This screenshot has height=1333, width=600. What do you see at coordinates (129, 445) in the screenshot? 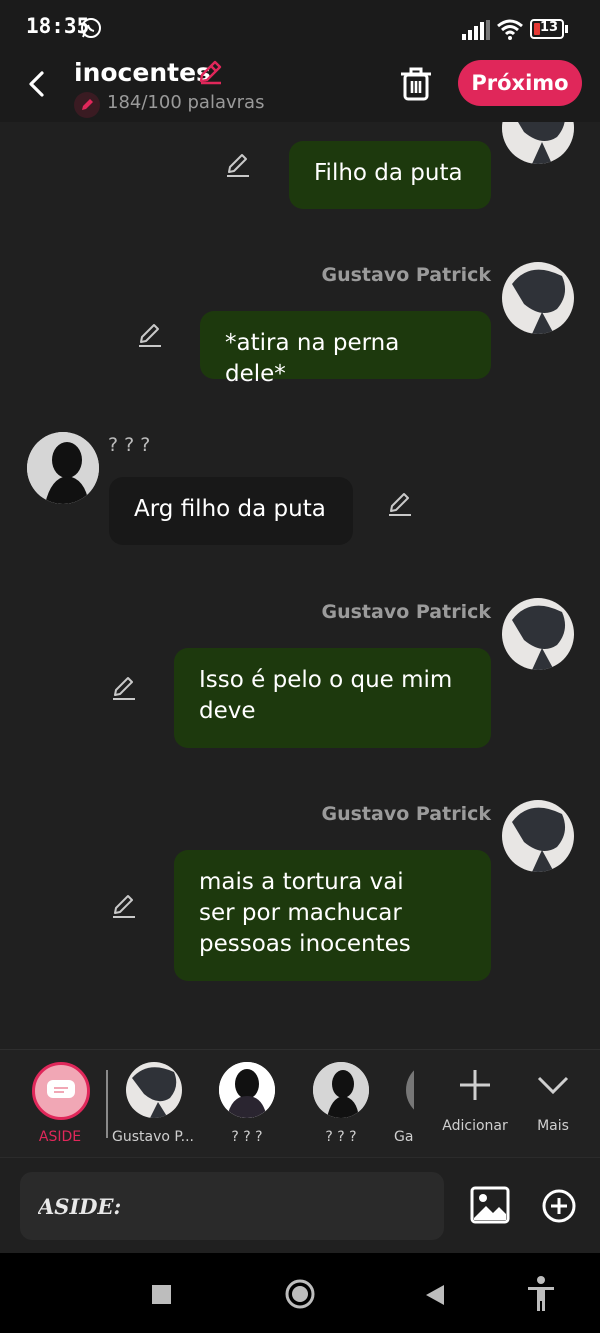
I see `sender-name: ? ? ?` at bounding box center [129, 445].